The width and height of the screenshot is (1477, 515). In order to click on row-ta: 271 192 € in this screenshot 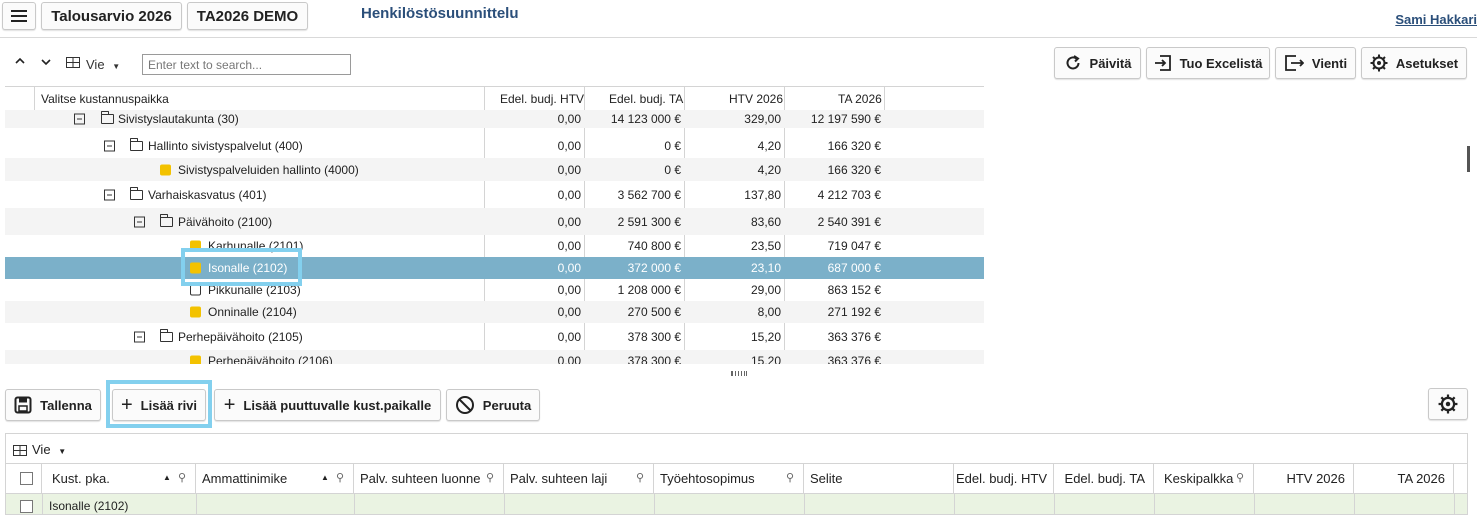, I will do `click(854, 312)`.